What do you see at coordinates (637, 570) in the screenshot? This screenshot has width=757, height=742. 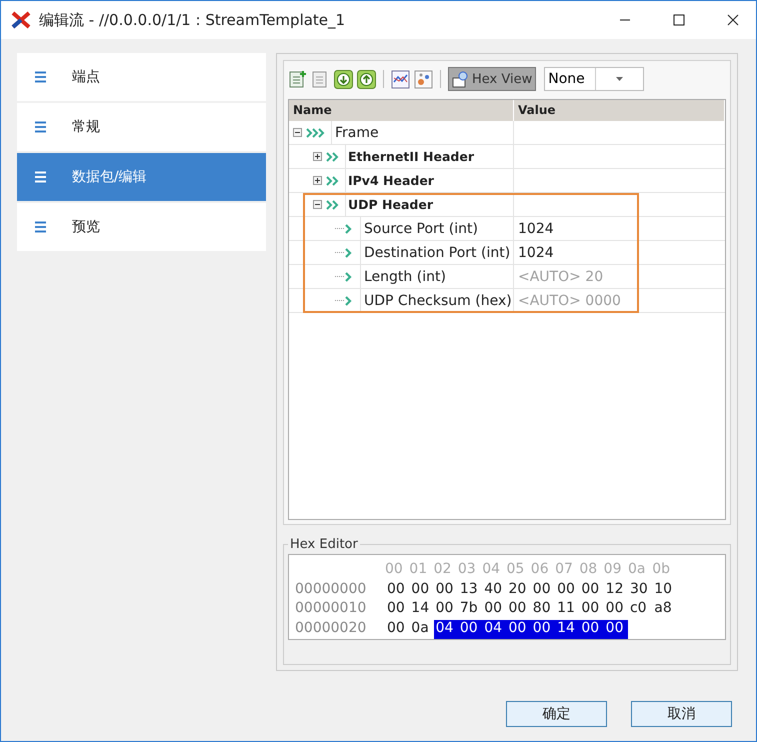 I see `column-offset: 0a` at bounding box center [637, 570].